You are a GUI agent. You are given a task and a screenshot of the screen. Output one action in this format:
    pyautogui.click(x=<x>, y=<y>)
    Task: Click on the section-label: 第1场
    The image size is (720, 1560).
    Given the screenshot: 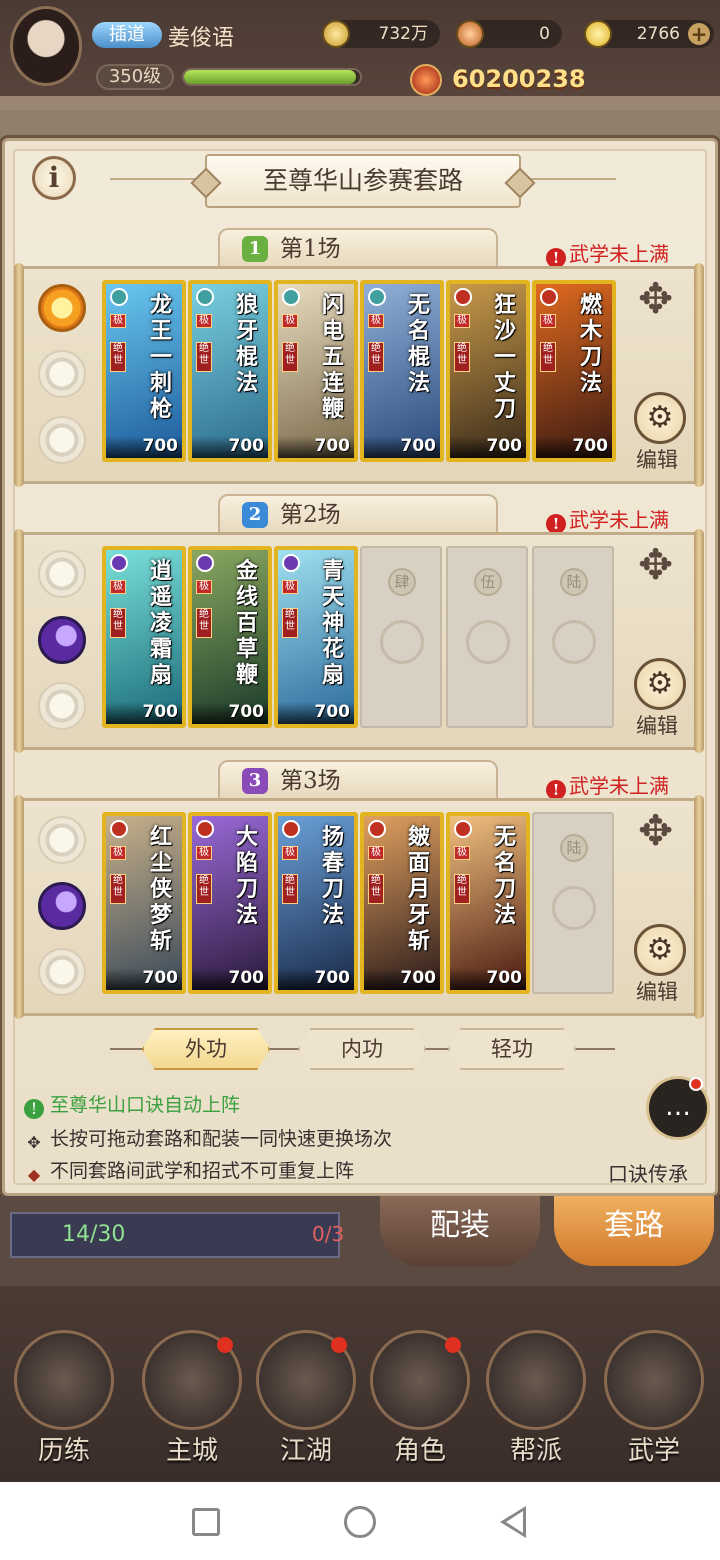 What is the action you would take?
    pyautogui.click(x=310, y=249)
    